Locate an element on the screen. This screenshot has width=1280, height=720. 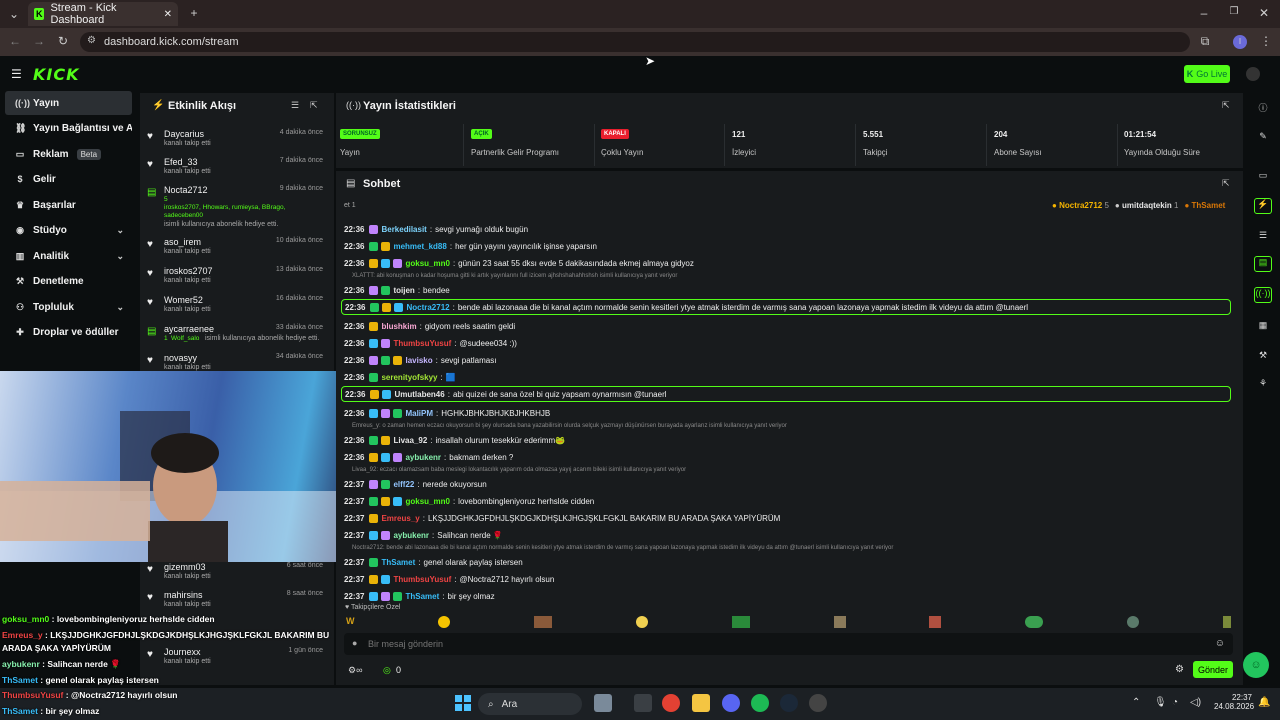
activity-user: Daycarius is located at coordinates (184, 134).